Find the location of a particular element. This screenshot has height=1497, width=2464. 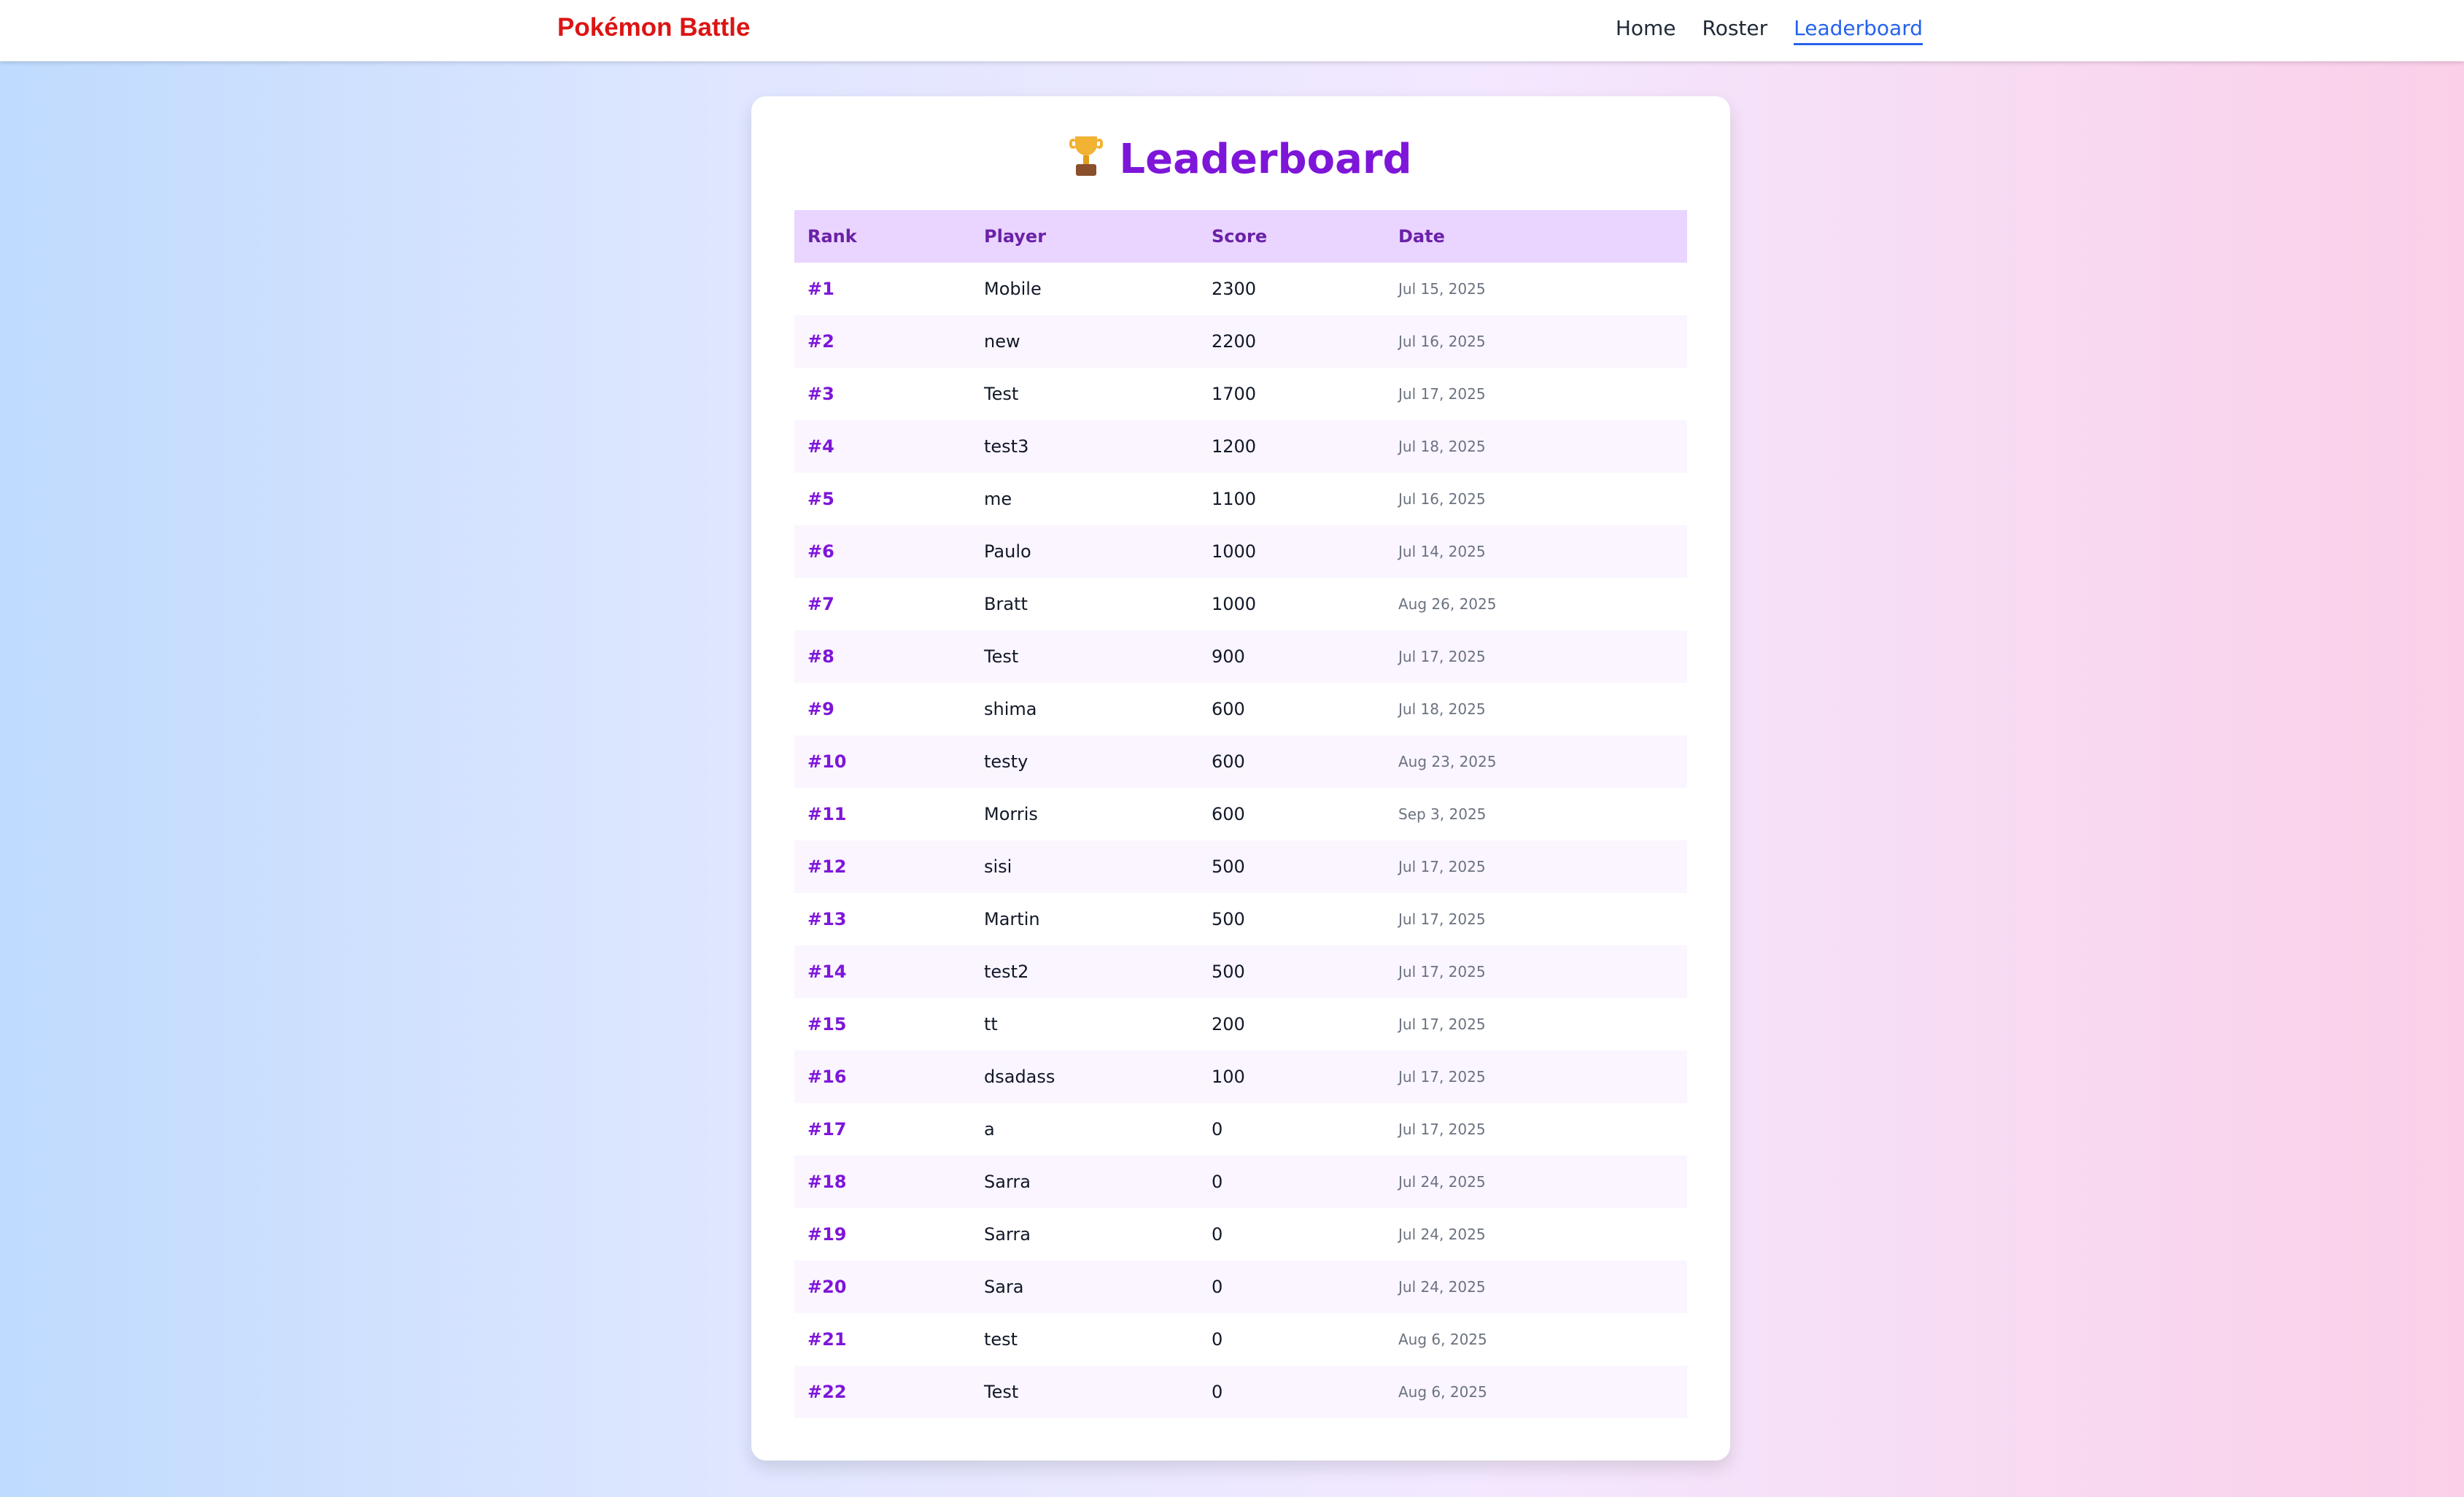

rank-cell: #9 is located at coordinates (821, 709).